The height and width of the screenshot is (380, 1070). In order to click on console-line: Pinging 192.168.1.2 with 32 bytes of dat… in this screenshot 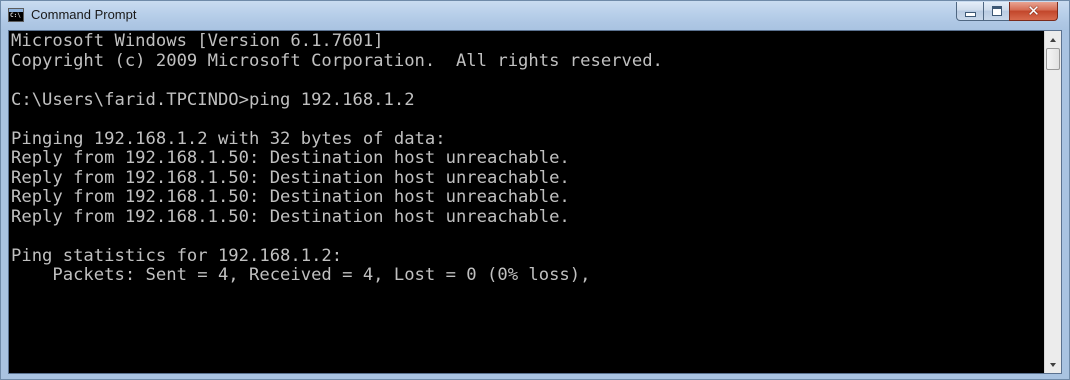, I will do `click(228, 138)`.